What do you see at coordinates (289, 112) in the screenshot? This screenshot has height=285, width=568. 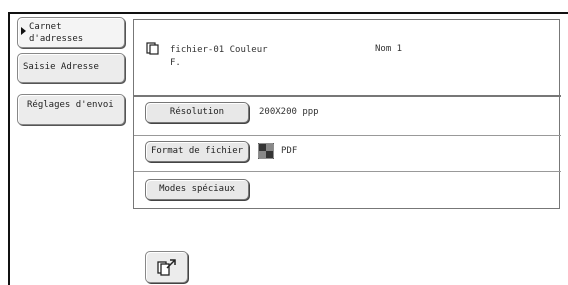 I see `resolution-value: 200X200 ppp` at bounding box center [289, 112].